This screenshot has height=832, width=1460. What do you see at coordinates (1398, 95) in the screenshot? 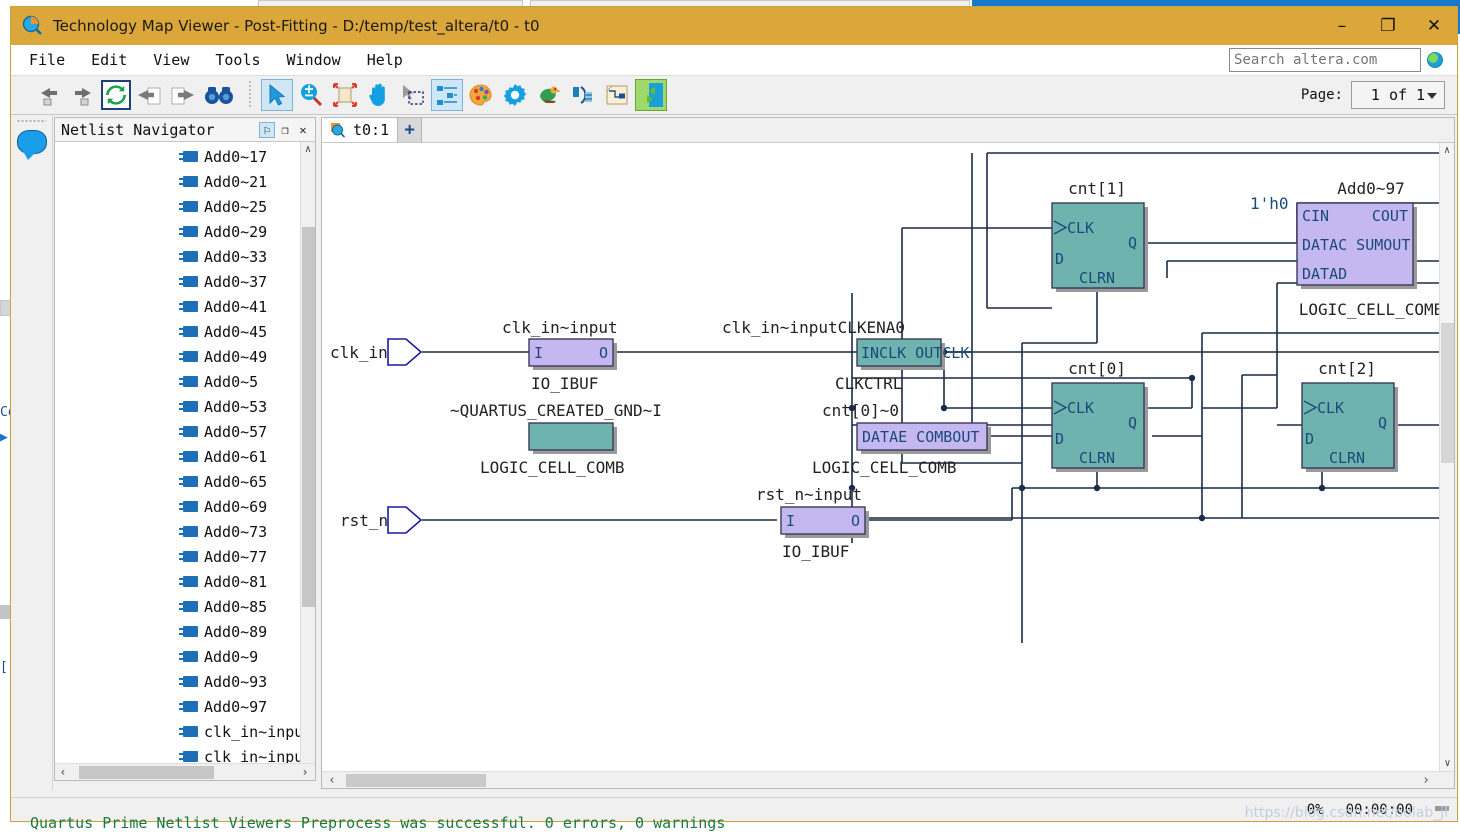
I see `page-select: 1 of 1` at bounding box center [1398, 95].